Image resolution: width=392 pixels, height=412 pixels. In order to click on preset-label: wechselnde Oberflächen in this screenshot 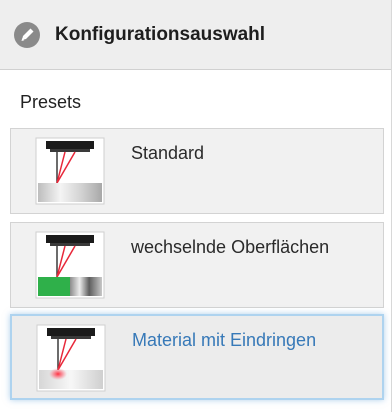, I will do `click(230, 247)`.